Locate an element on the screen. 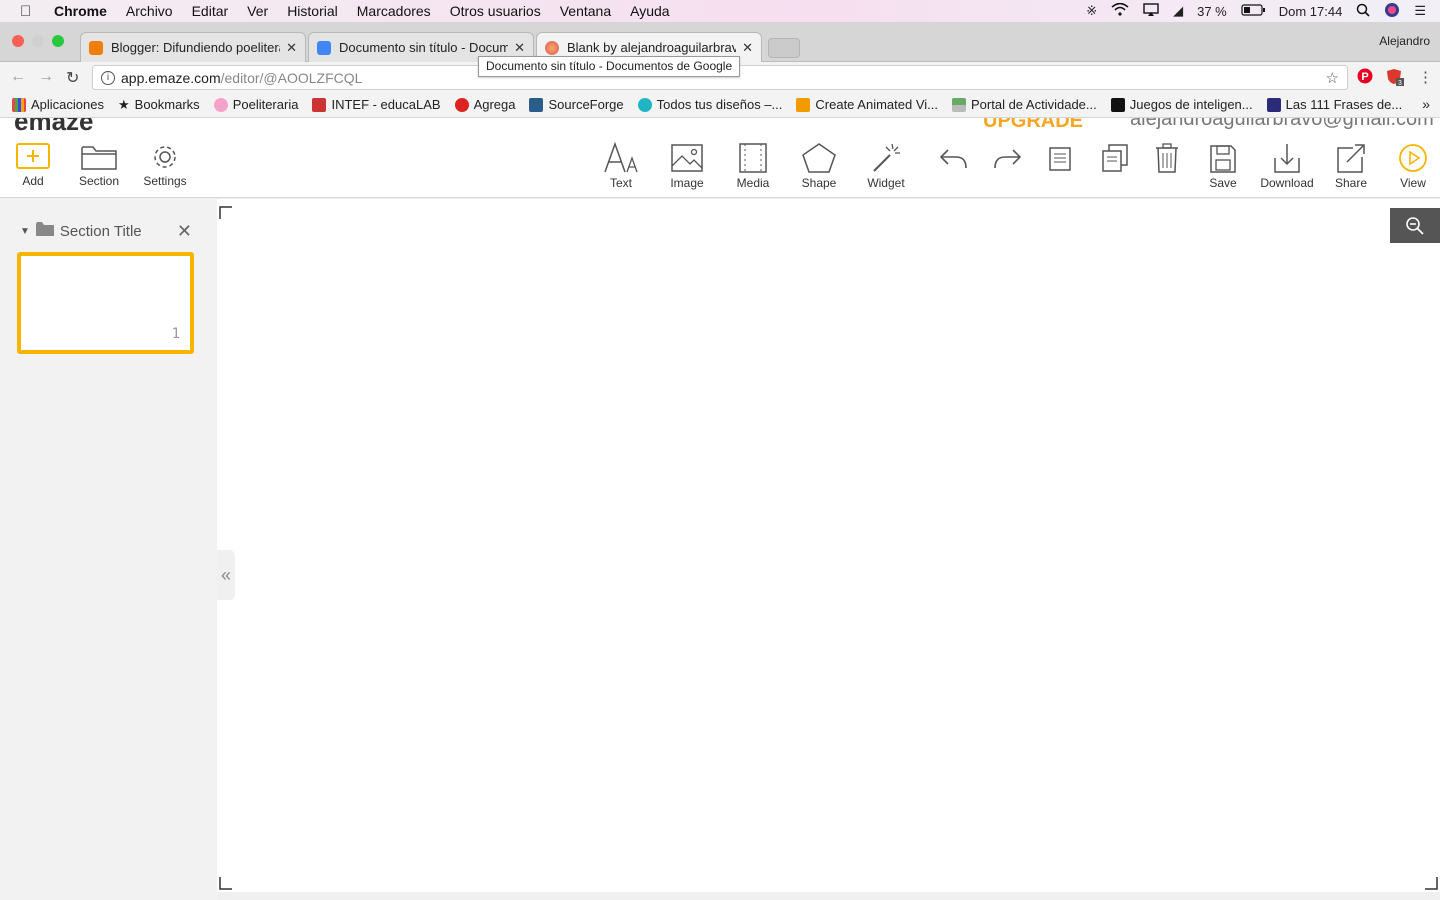 The height and width of the screenshot is (900, 1440). close-section-icon: ✕ is located at coordinates (184, 231).